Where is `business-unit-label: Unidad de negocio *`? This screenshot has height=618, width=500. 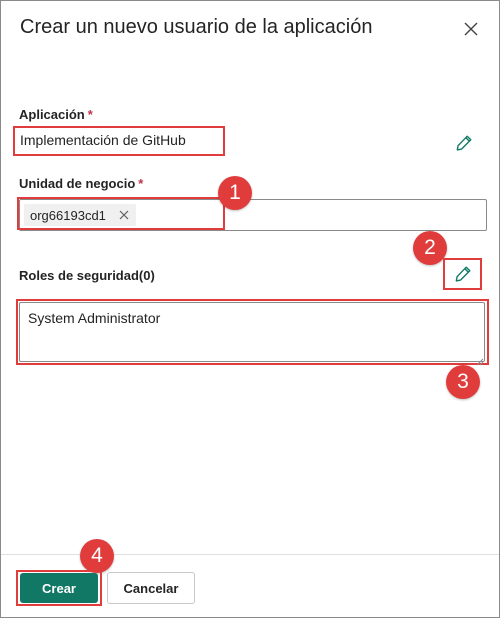 business-unit-label: Unidad de negocio * is located at coordinates (81, 183).